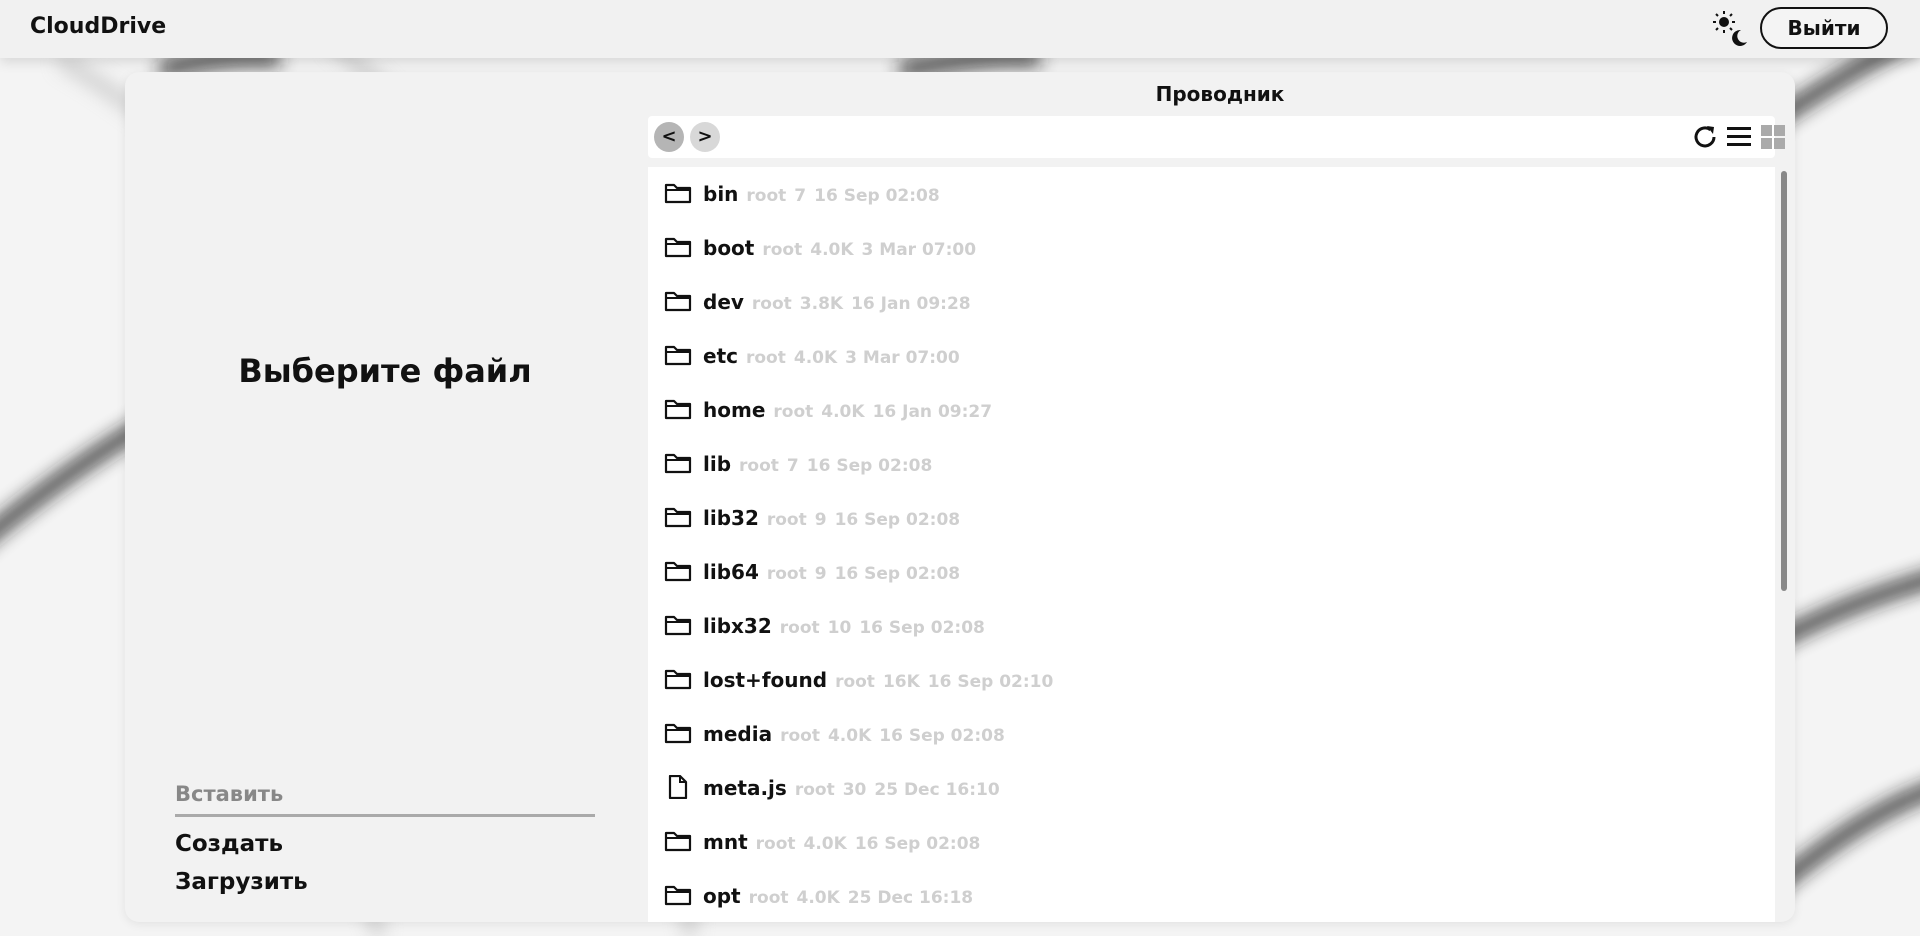 The image size is (1920, 936). I want to click on item-info: boot root 4.0K 3 Mar 07:00, so click(843, 249).